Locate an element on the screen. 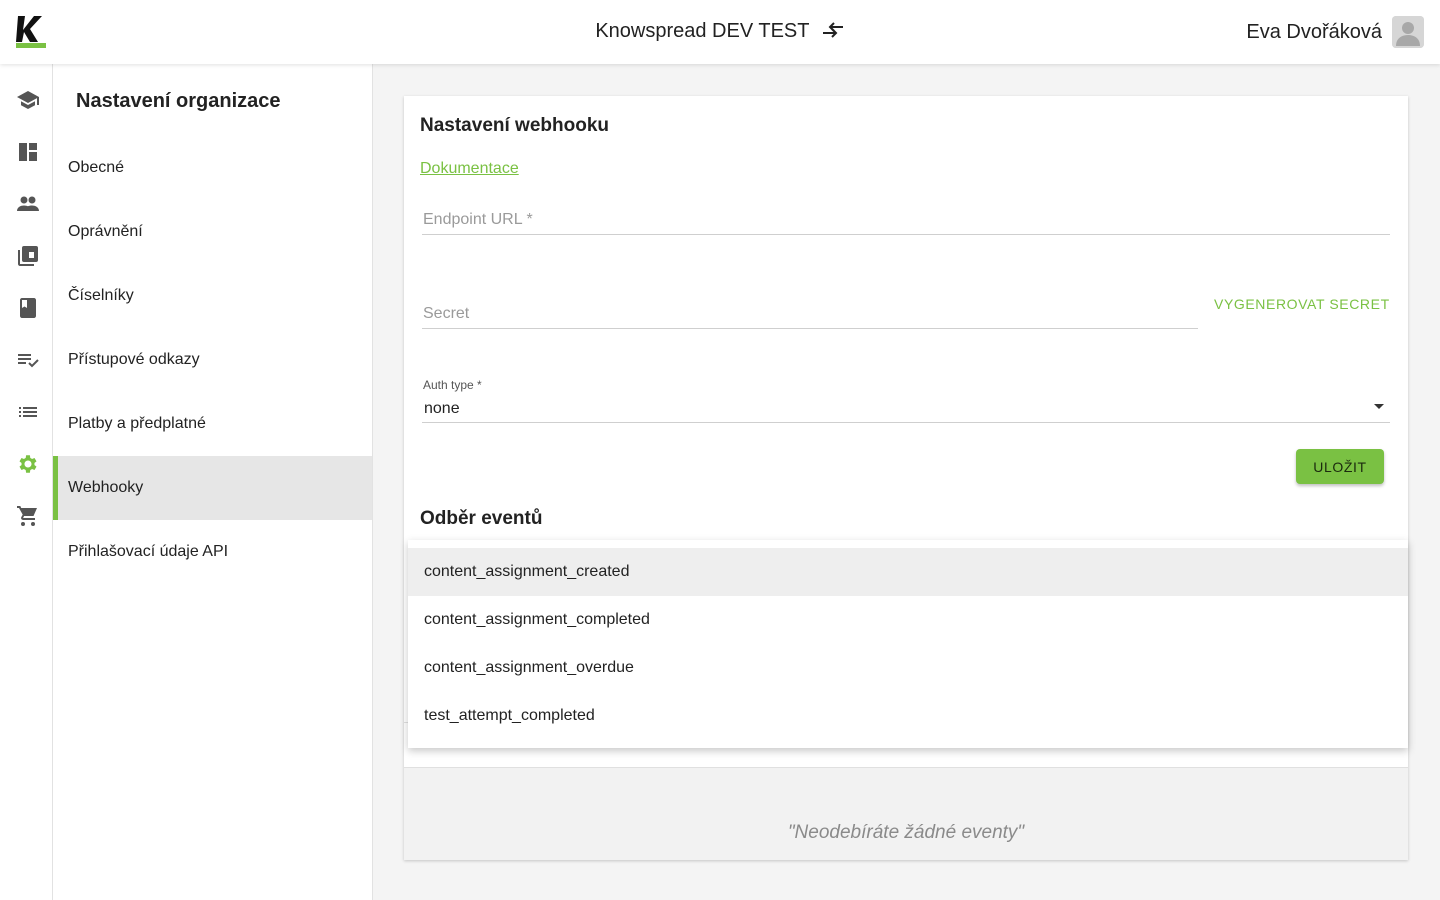 Image resolution: width=1440 pixels, height=900 pixels. icon-rail is located at coordinates (26, 482).